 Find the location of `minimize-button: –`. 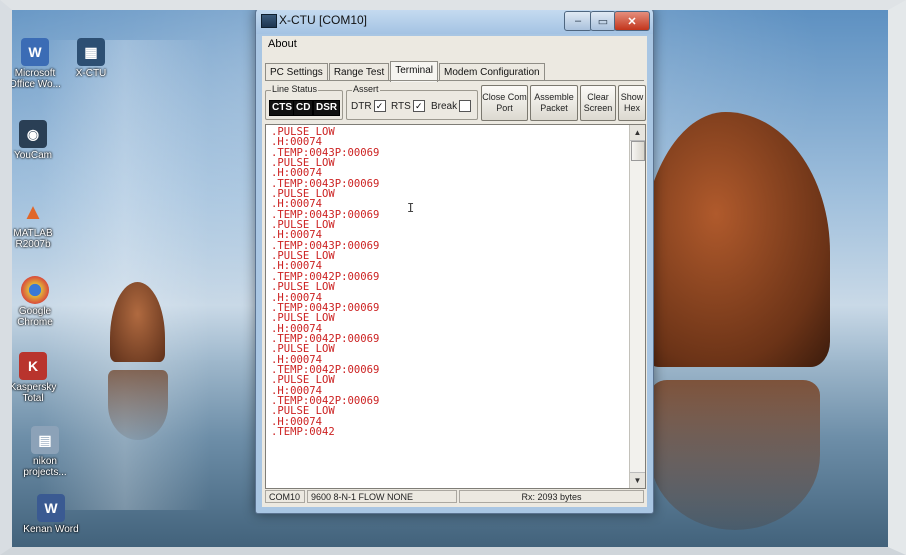

minimize-button: – is located at coordinates (578, 21).